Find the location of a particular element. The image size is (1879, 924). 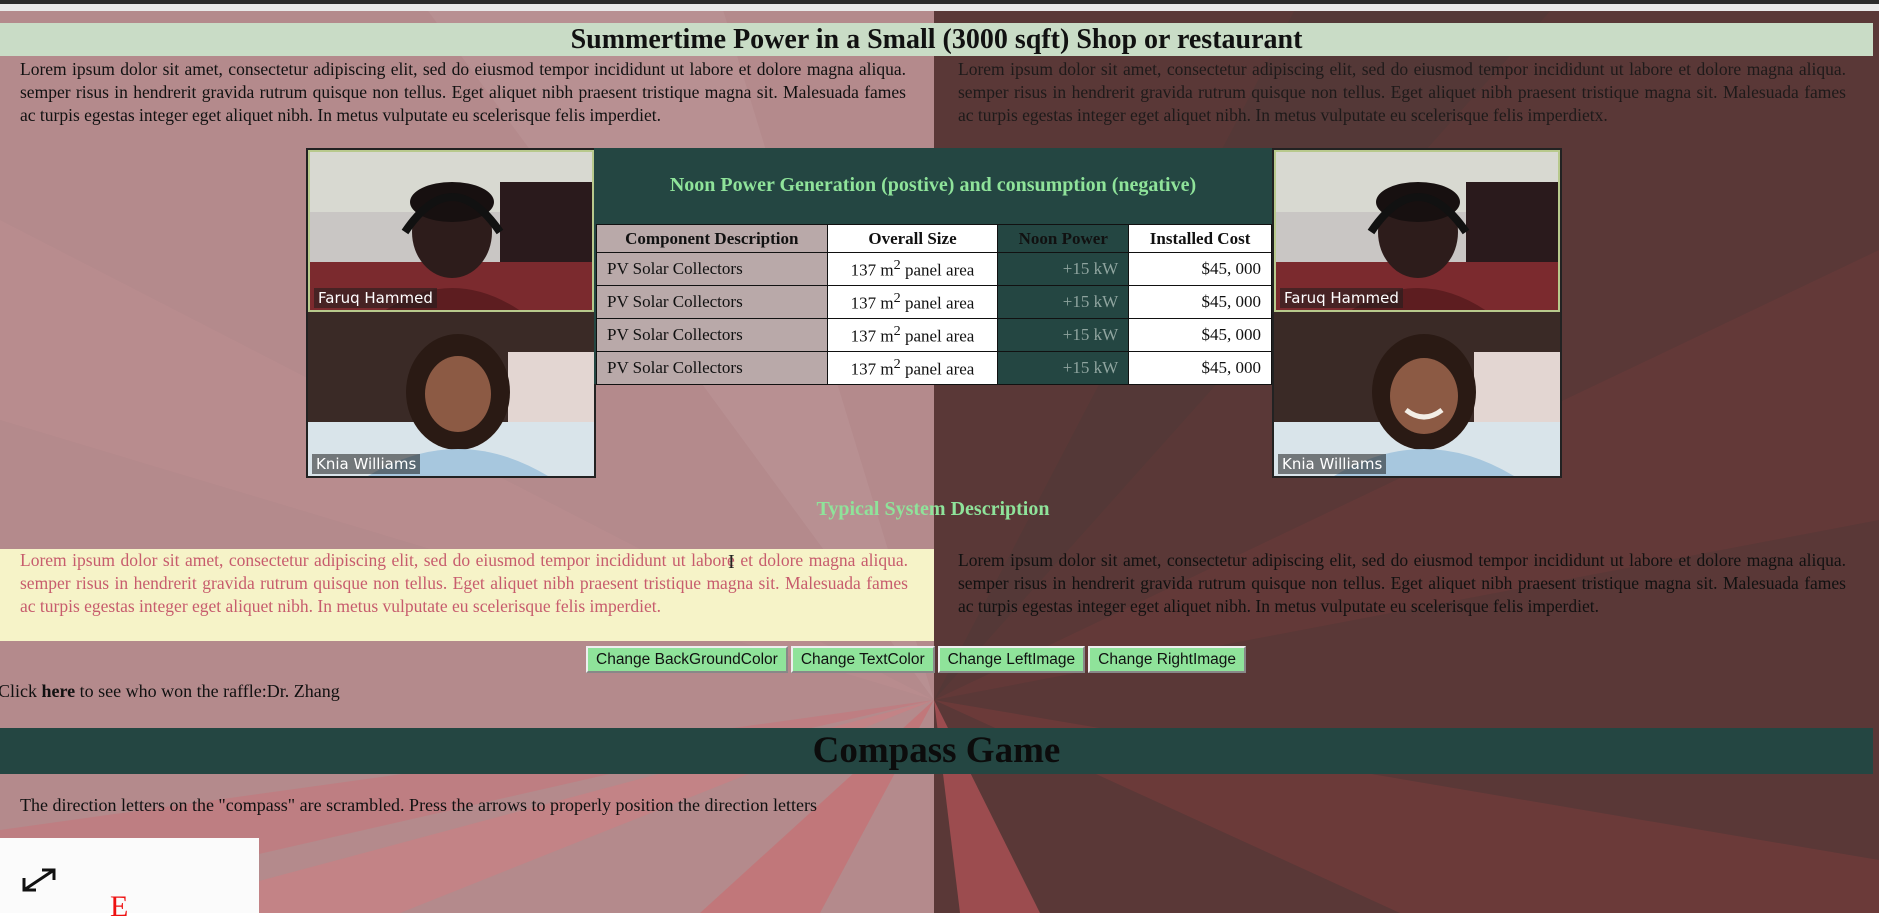

raffle-result: to see who won the raffle:Dr. Zhang is located at coordinates (207, 691).